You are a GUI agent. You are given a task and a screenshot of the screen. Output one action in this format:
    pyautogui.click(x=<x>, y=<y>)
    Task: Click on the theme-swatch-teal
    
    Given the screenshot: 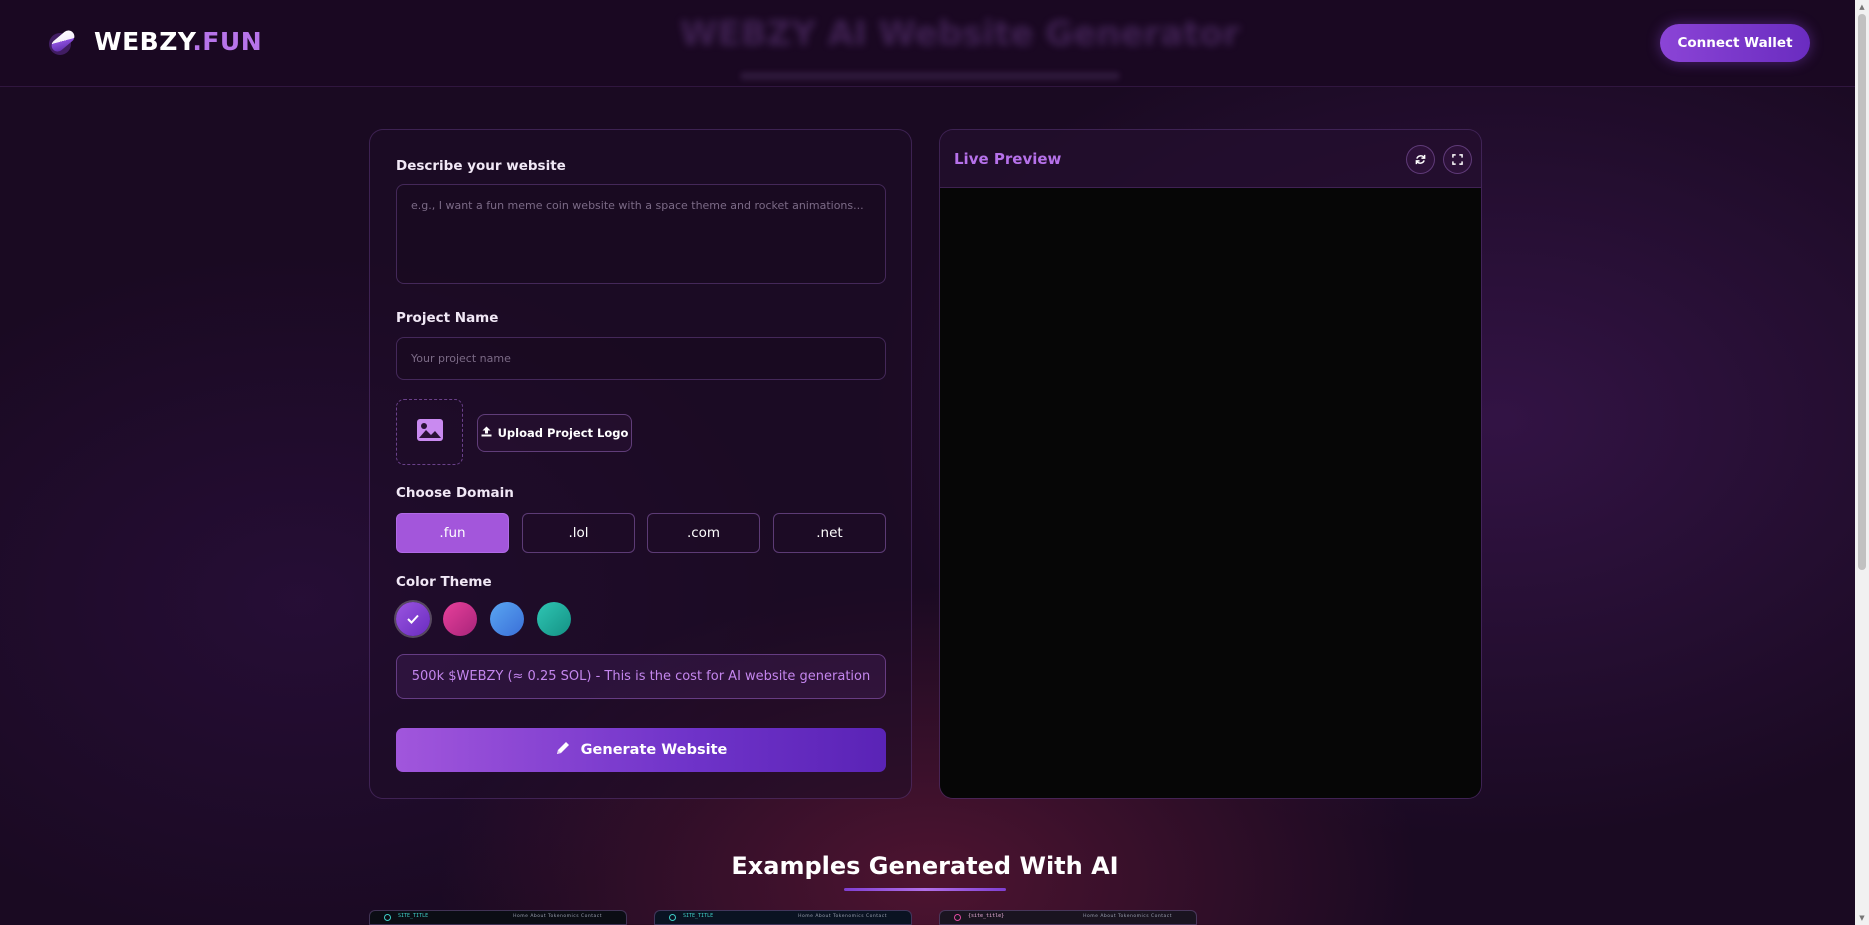 What is the action you would take?
    pyautogui.click(x=554, y=619)
    